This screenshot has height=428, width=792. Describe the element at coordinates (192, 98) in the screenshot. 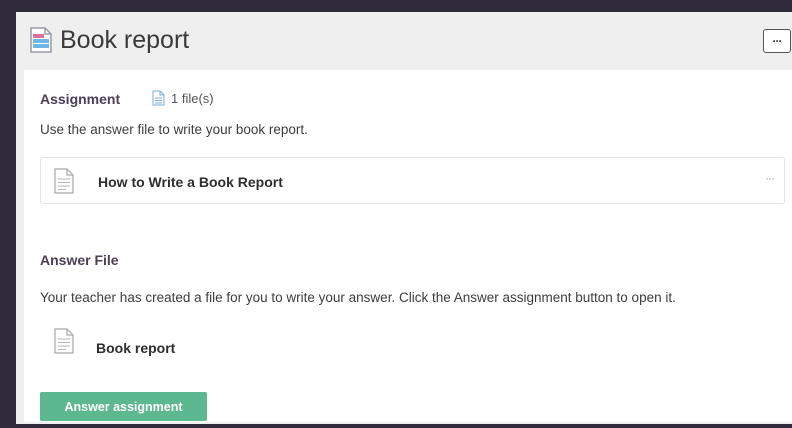

I see `files-count-label: 1 file(s)` at that location.